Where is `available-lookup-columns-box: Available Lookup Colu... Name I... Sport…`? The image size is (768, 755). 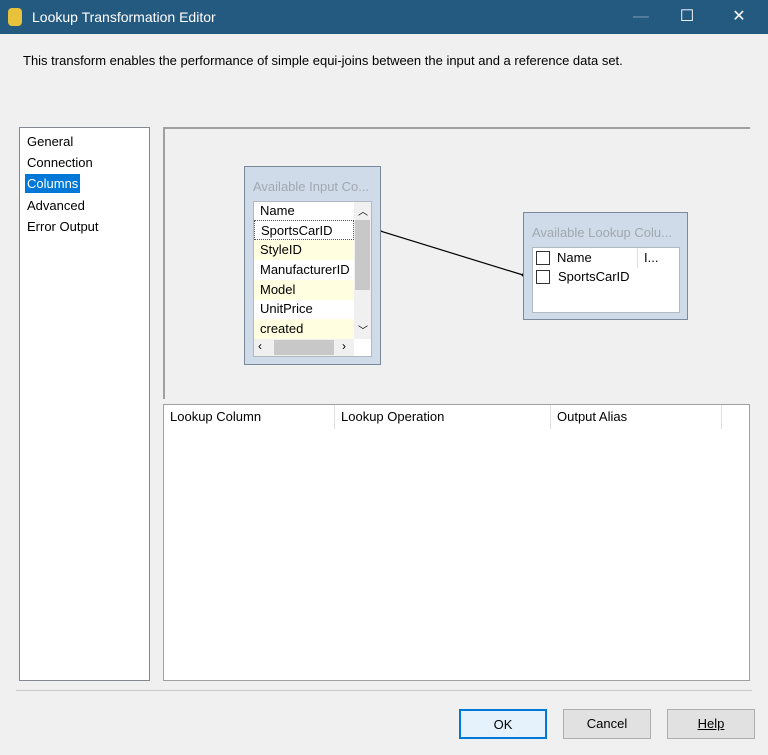 available-lookup-columns-box: Available Lookup Colu... Name I... Sport… is located at coordinates (605, 266).